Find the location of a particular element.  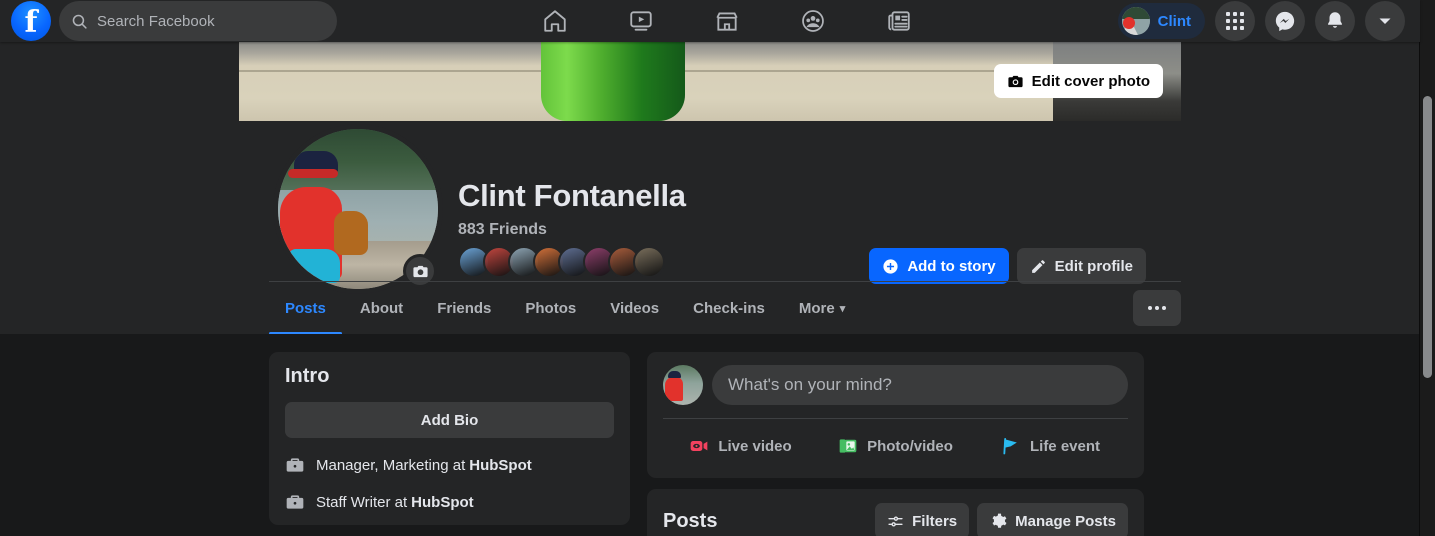

page-title: Clint Fontanella is located at coordinates (572, 195).